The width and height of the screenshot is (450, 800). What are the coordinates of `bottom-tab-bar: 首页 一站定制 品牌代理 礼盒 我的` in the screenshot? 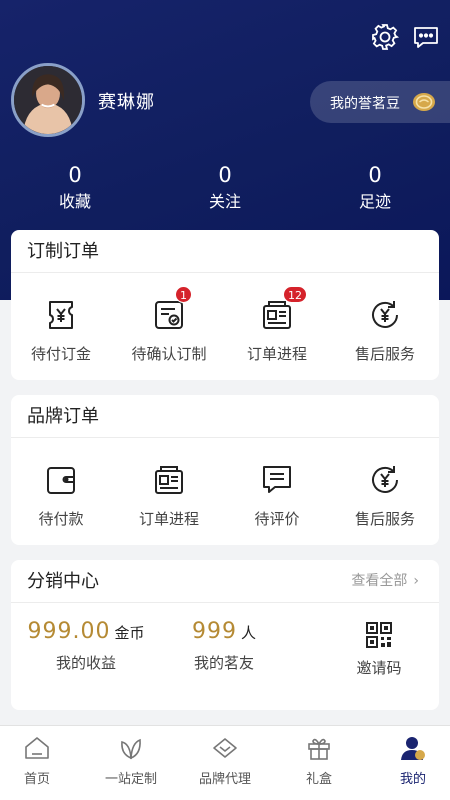 It's located at (225, 762).